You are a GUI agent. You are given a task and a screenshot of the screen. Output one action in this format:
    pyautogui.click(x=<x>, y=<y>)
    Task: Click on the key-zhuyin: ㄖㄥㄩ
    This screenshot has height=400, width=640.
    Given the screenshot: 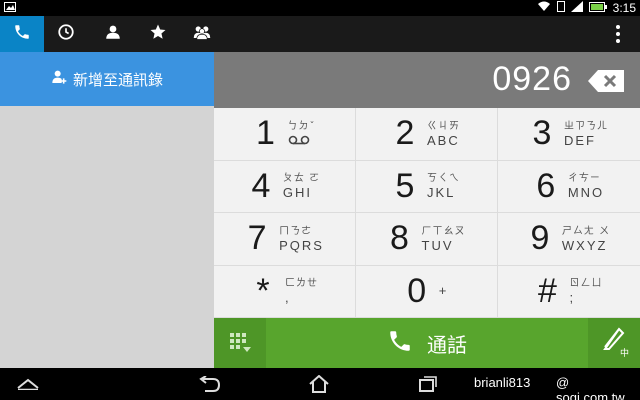 What is the action you would take?
    pyautogui.click(x=586, y=284)
    